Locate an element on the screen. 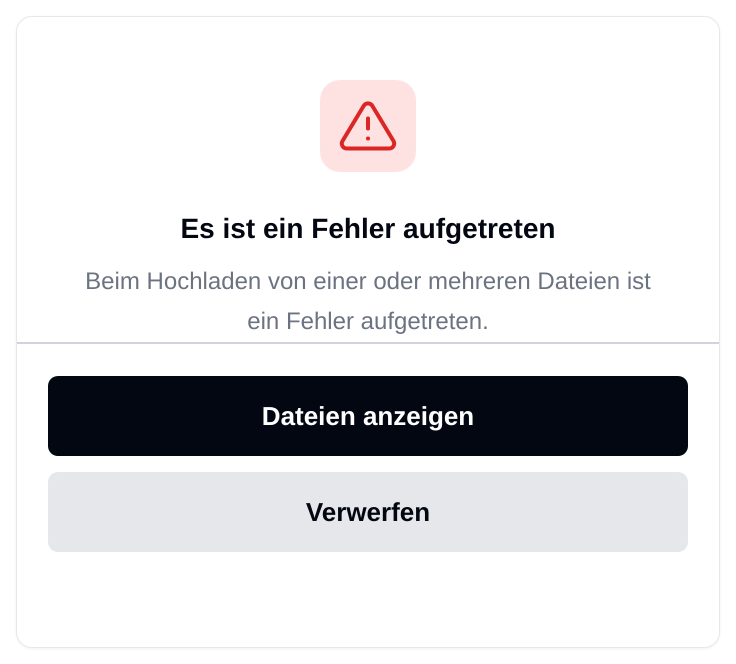 The height and width of the screenshot is (664, 736). discard-button: Verwerfen is located at coordinates (368, 512).